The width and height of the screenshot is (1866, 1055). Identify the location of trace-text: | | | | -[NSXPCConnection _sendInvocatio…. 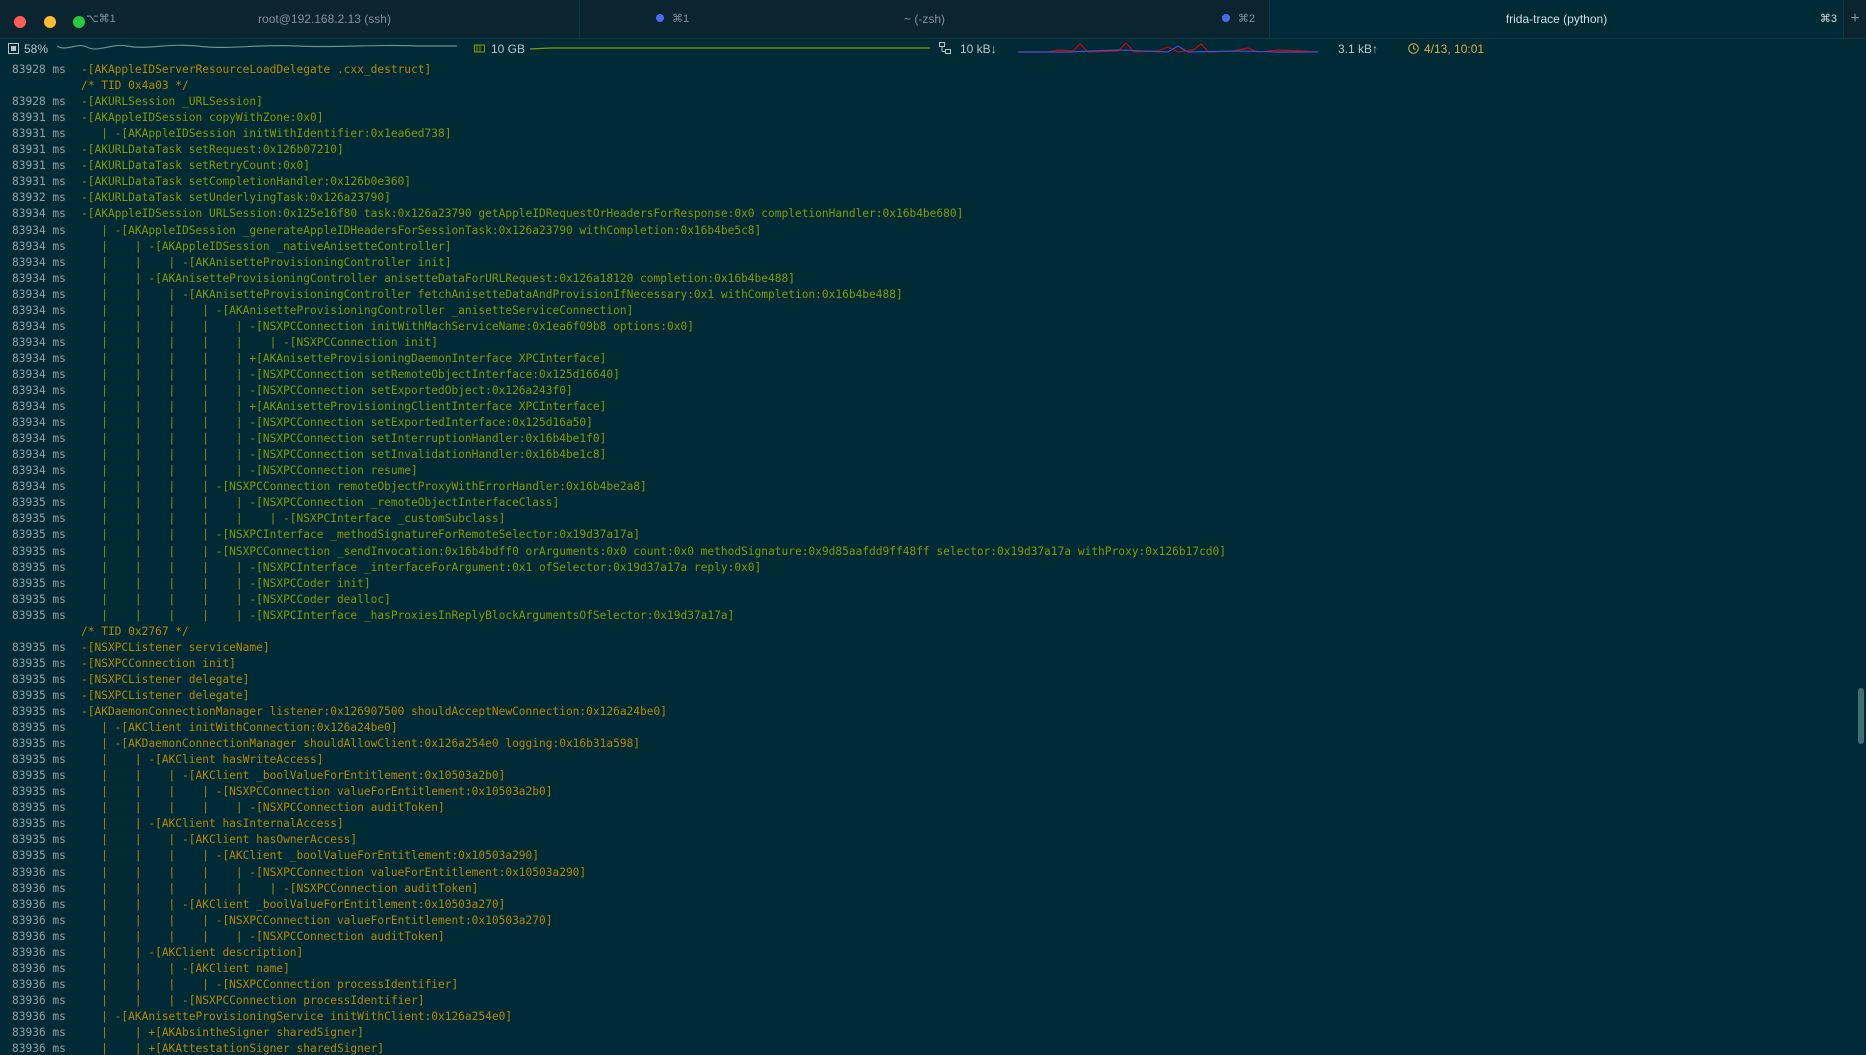
(654, 551).